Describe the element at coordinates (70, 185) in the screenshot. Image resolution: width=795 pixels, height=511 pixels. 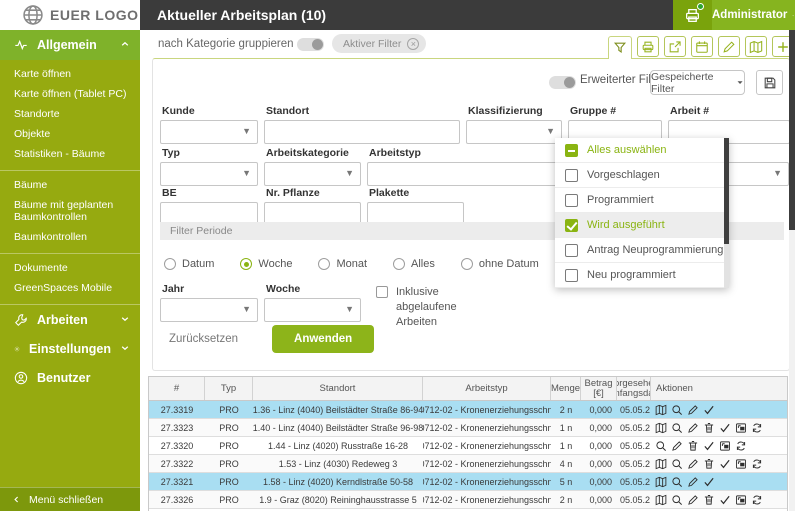
I see `sidebar-item-bäume: Bäume` at that location.